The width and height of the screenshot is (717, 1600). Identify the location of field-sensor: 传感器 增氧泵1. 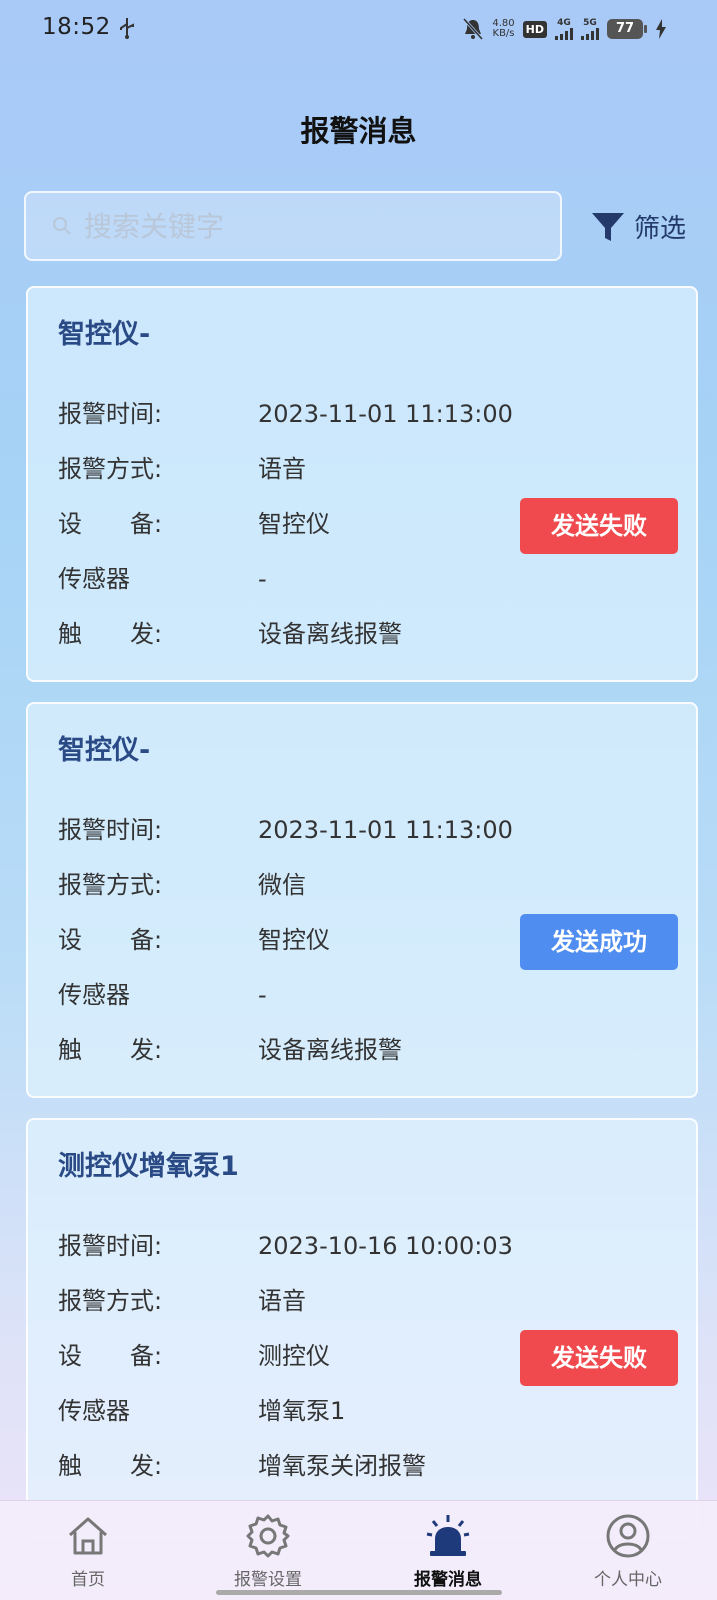
(201, 1408).